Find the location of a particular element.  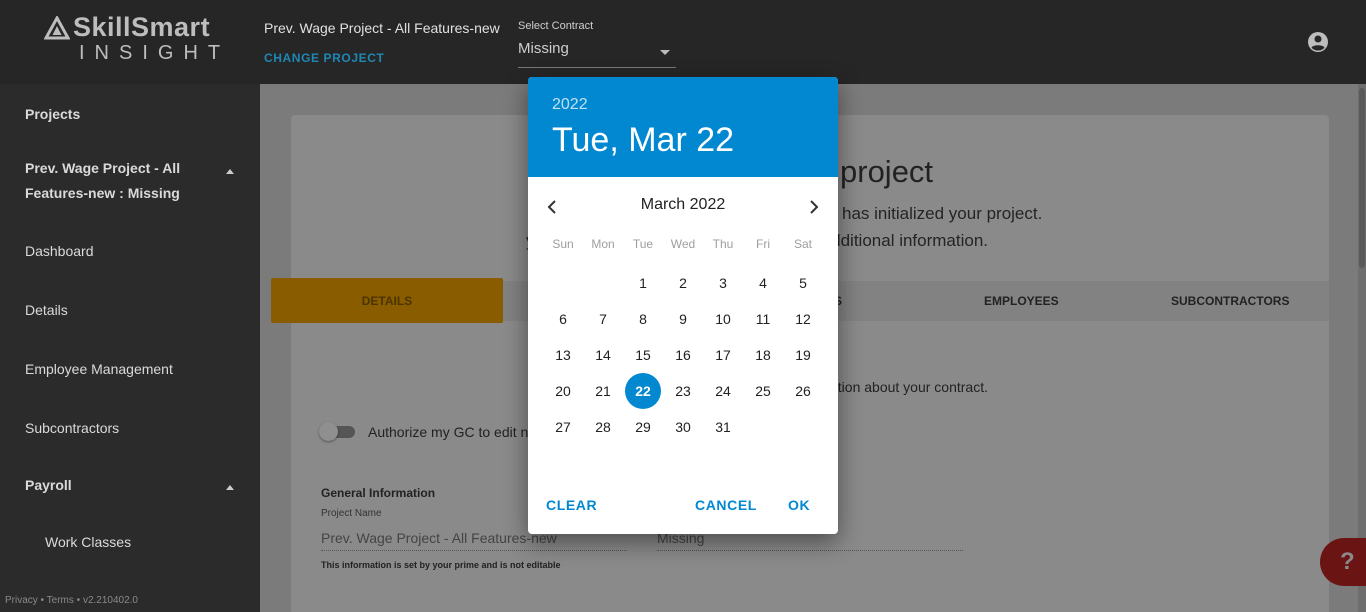

change-project-link: CHANGE PROJECT is located at coordinates (324, 58).